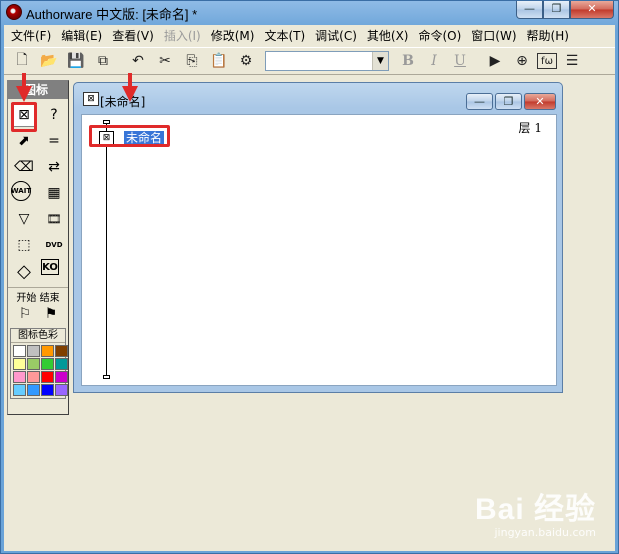 This screenshot has height=554, width=619. Describe the element at coordinates (24, 271) in the screenshot. I see `sound-icon: ◇` at that location.